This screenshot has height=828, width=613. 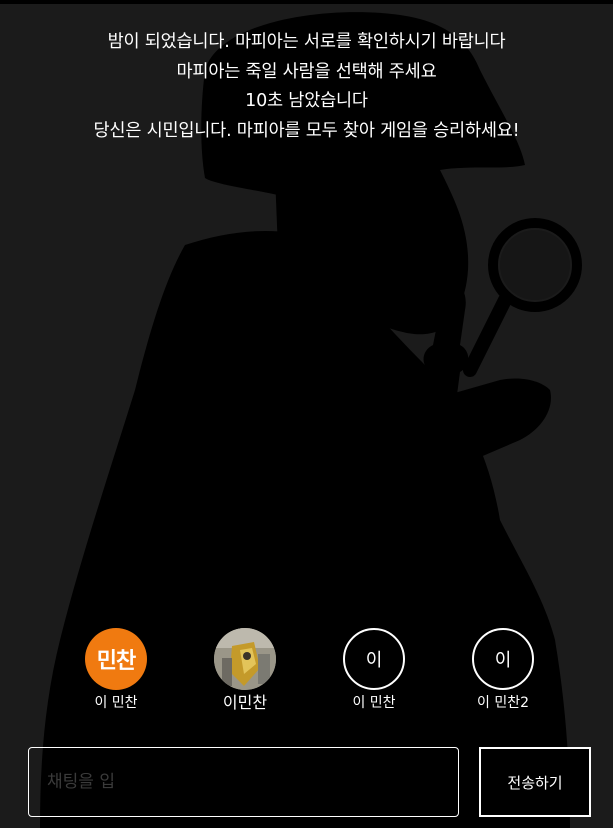 What do you see at coordinates (306, 673) in the screenshot?
I see `player-list: 민찬 이 민찬 이민찬 이 이 민찬 이 이 민찬2` at bounding box center [306, 673].